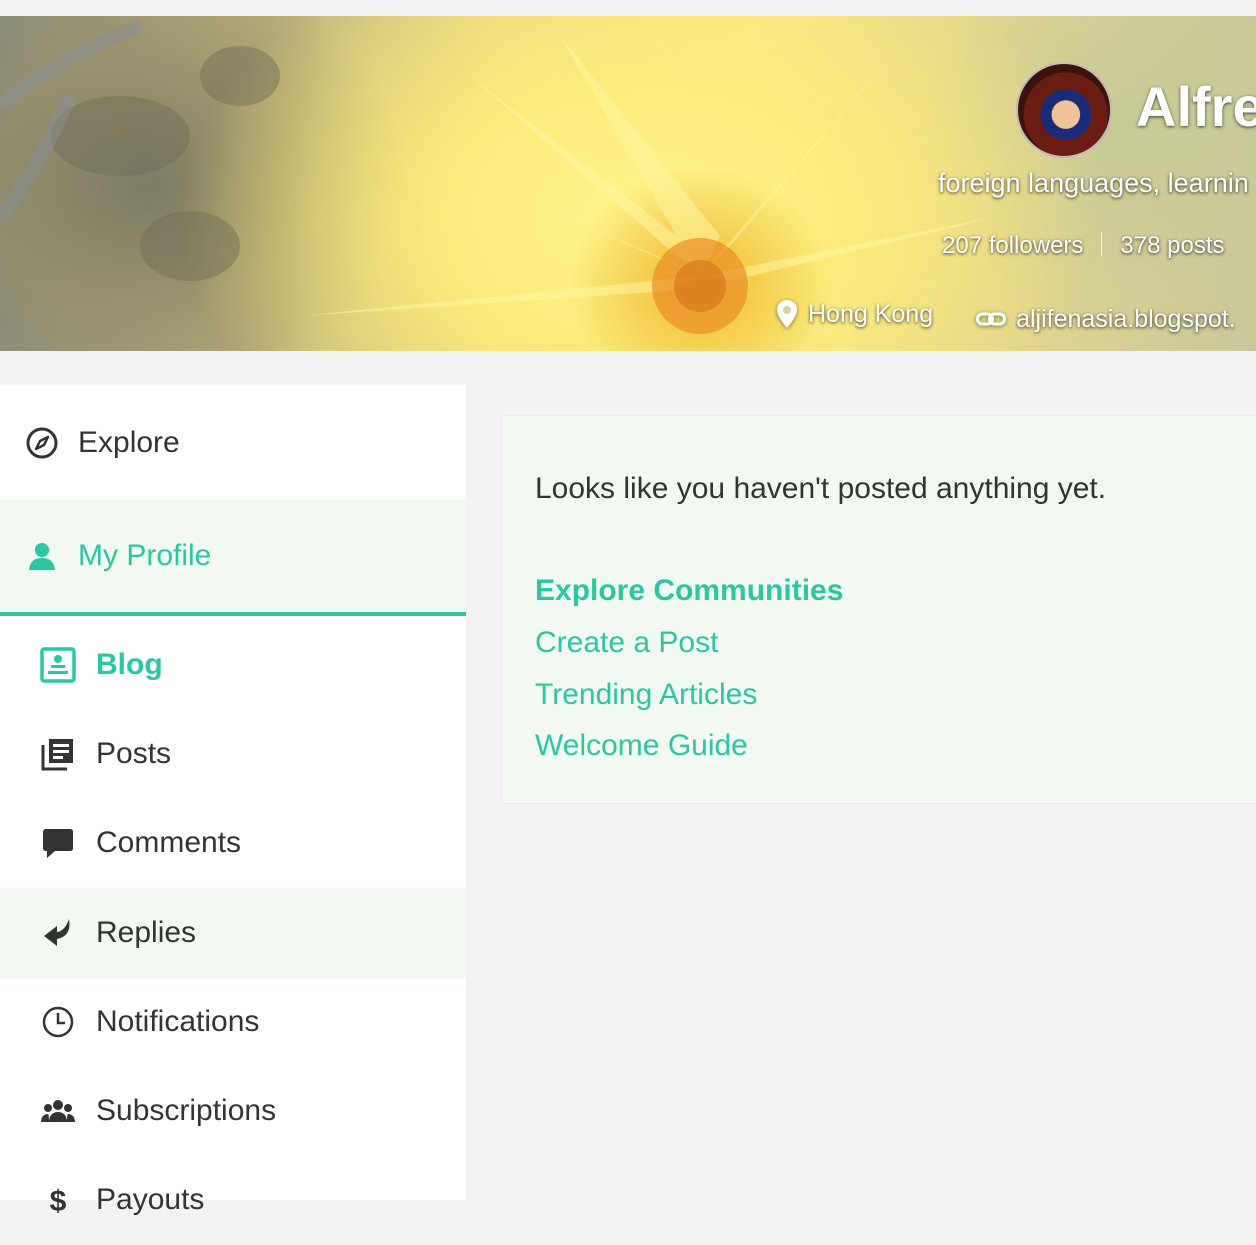  Describe the element at coordinates (58, 754) in the screenshot. I see `posts-icon` at that location.